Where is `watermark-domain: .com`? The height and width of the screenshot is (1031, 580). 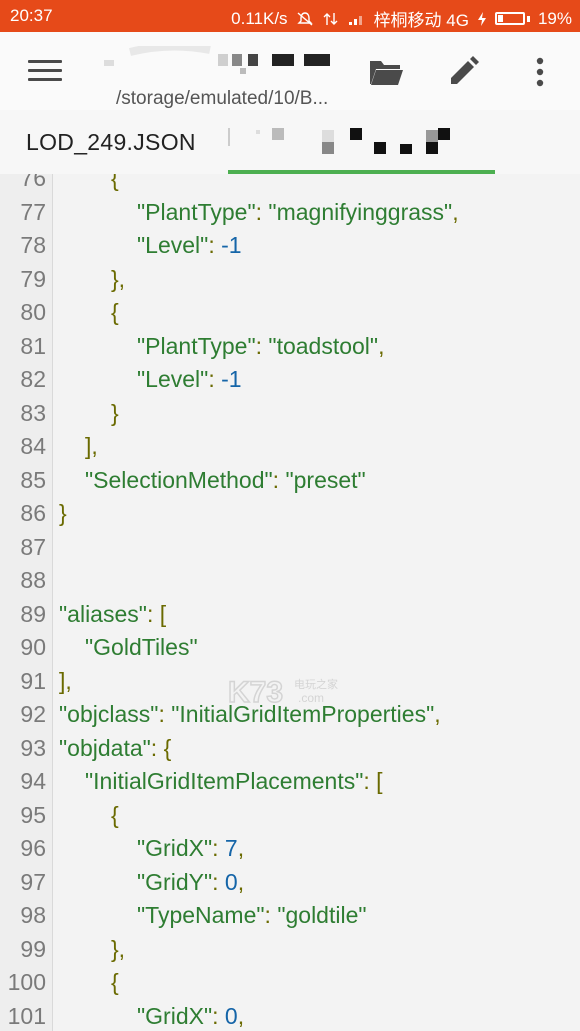 watermark-domain: .com is located at coordinates (311, 698).